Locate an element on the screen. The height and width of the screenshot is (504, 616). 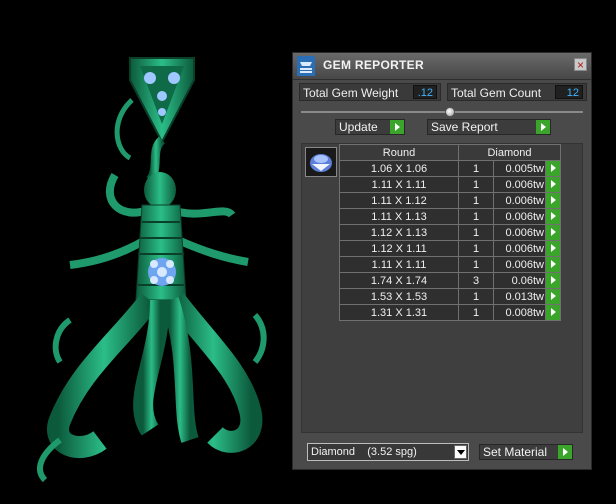
gem-weight-cell: 0.06tw is located at coordinates (519, 280).